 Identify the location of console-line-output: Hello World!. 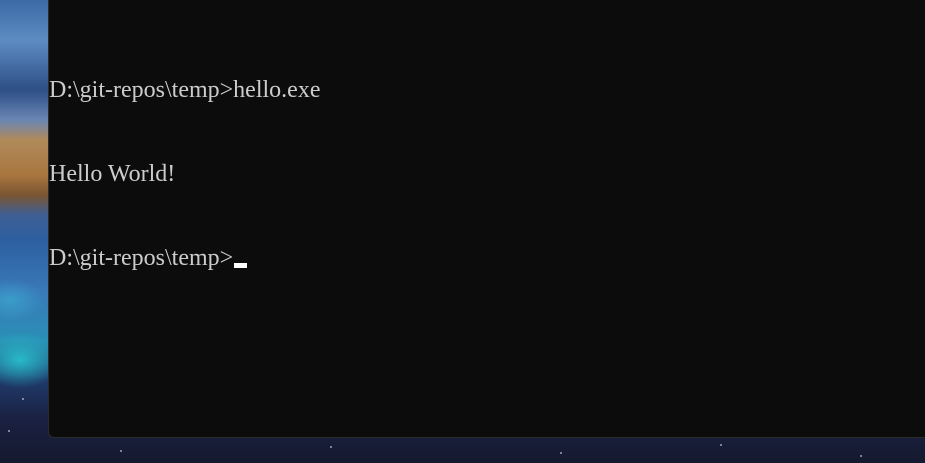
(112, 174).